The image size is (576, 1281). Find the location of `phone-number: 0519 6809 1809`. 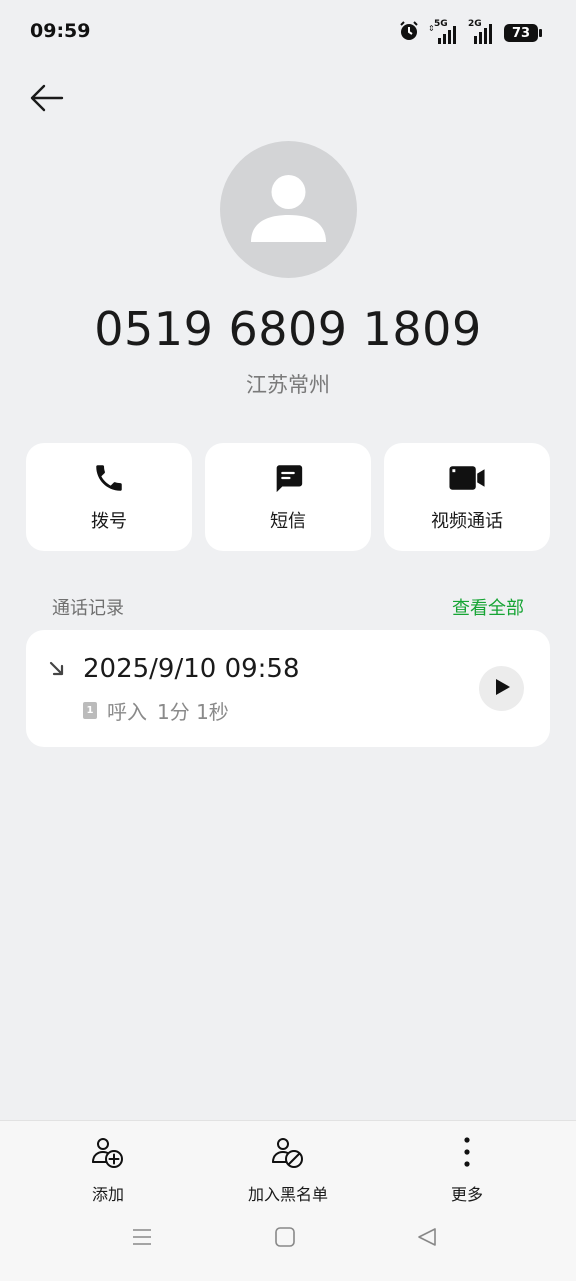

phone-number: 0519 6809 1809 is located at coordinates (288, 329).